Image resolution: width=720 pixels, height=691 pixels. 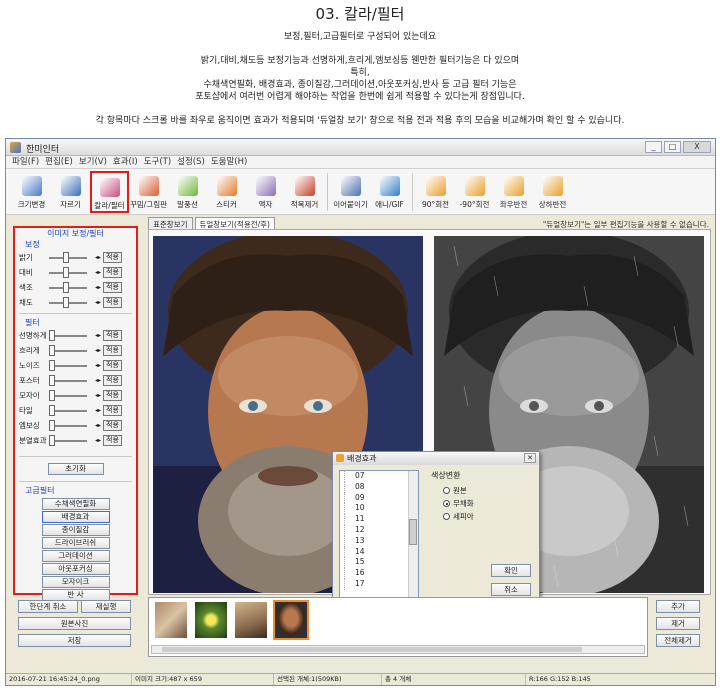 I want to click on menu-tools: 도구(T), so click(x=157, y=162).